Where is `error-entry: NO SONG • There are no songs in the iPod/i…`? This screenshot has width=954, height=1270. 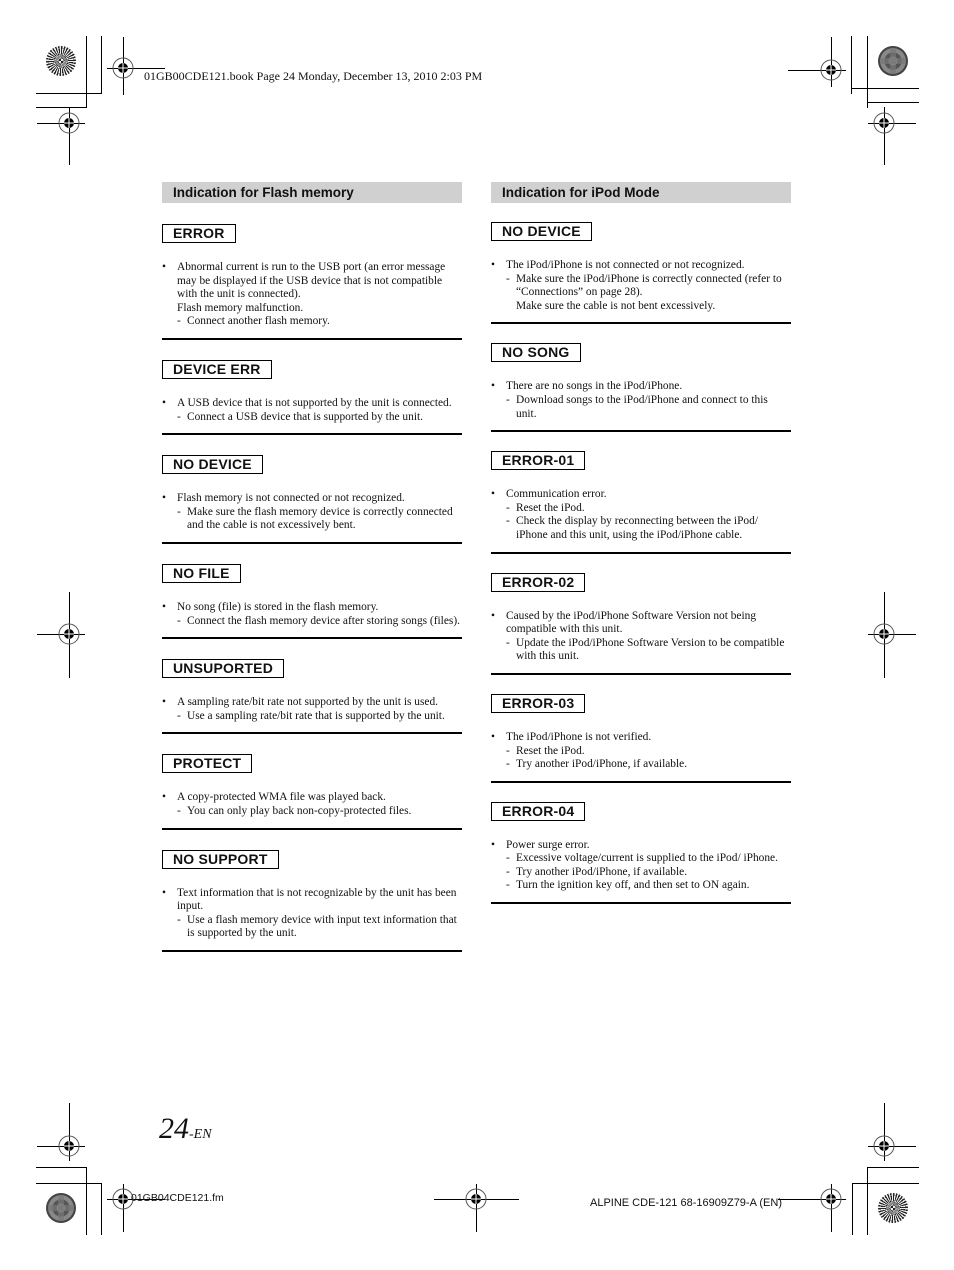
error-entry: NO SONG • There are no songs in the iPod/i… is located at coordinates (641, 388).